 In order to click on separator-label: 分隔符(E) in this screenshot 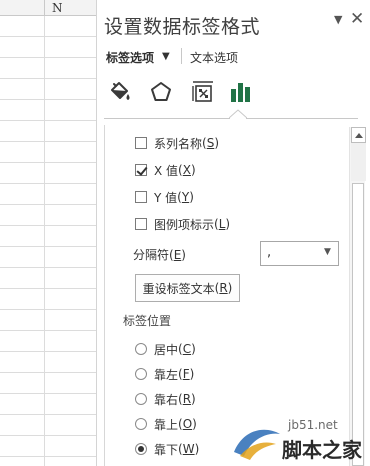, I will do `click(159, 255)`.